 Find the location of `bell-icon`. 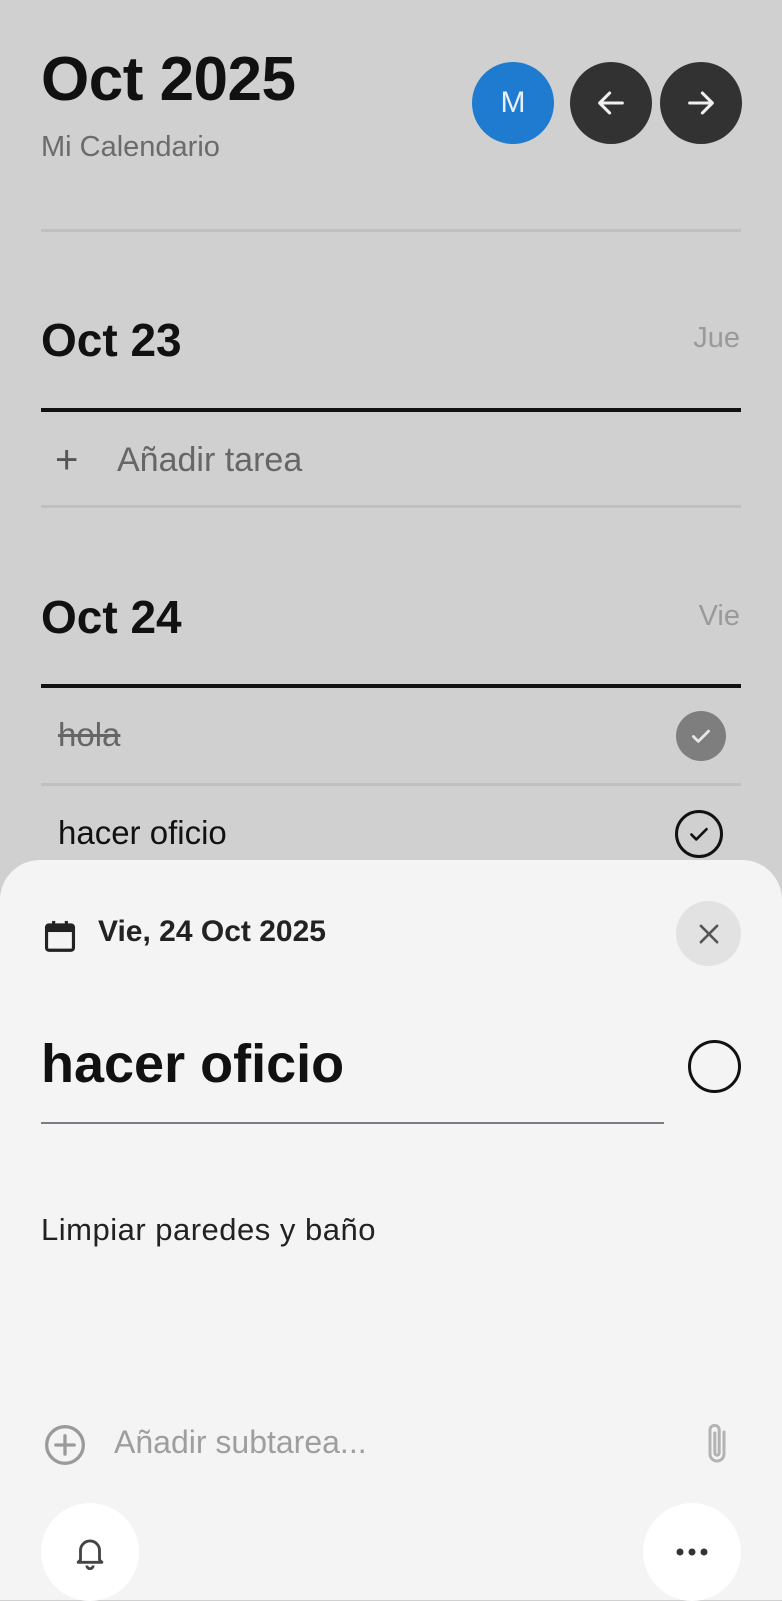

bell-icon is located at coordinates (90, 1554).